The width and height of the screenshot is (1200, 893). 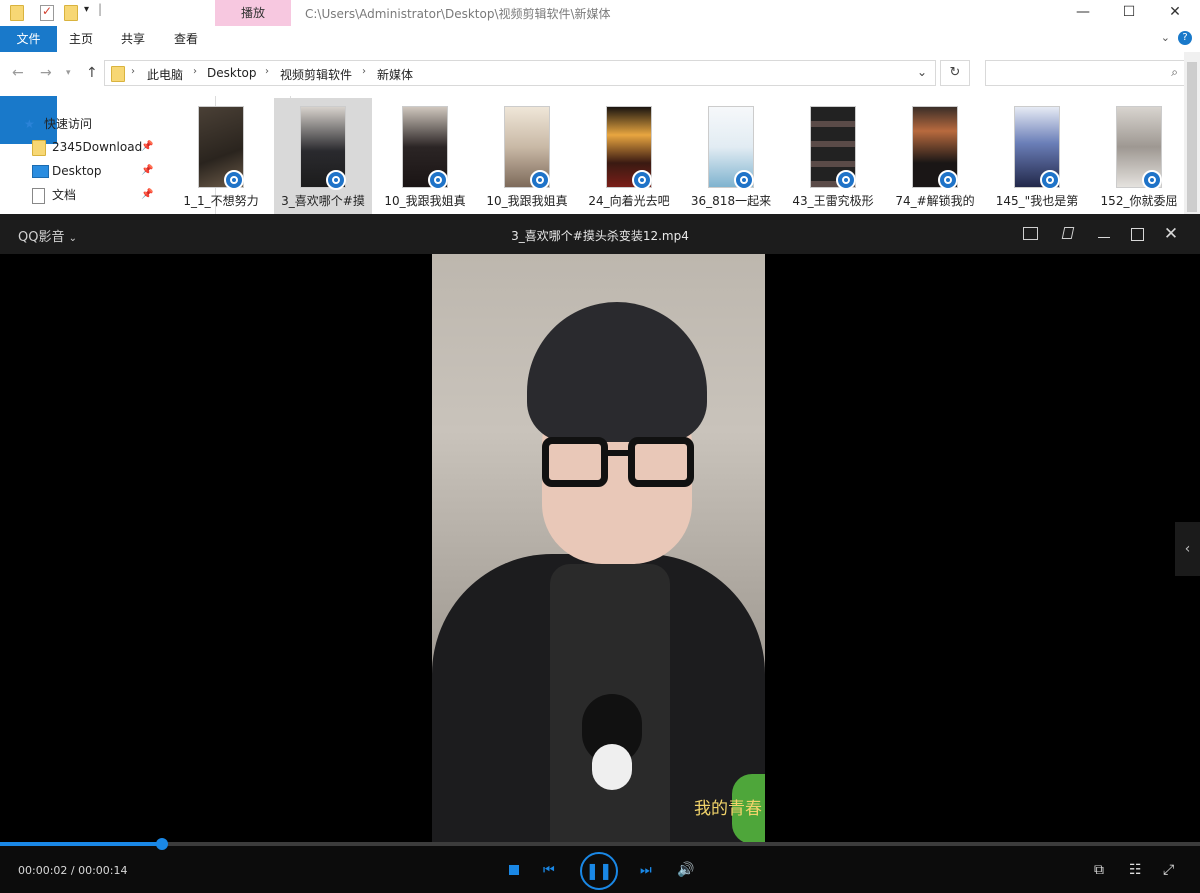 What do you see at coordinates (316, 74) in the screenshot?
I see `breadcrumb-video-editing: 视频剪辑软件` at bounding box center [316, 74].